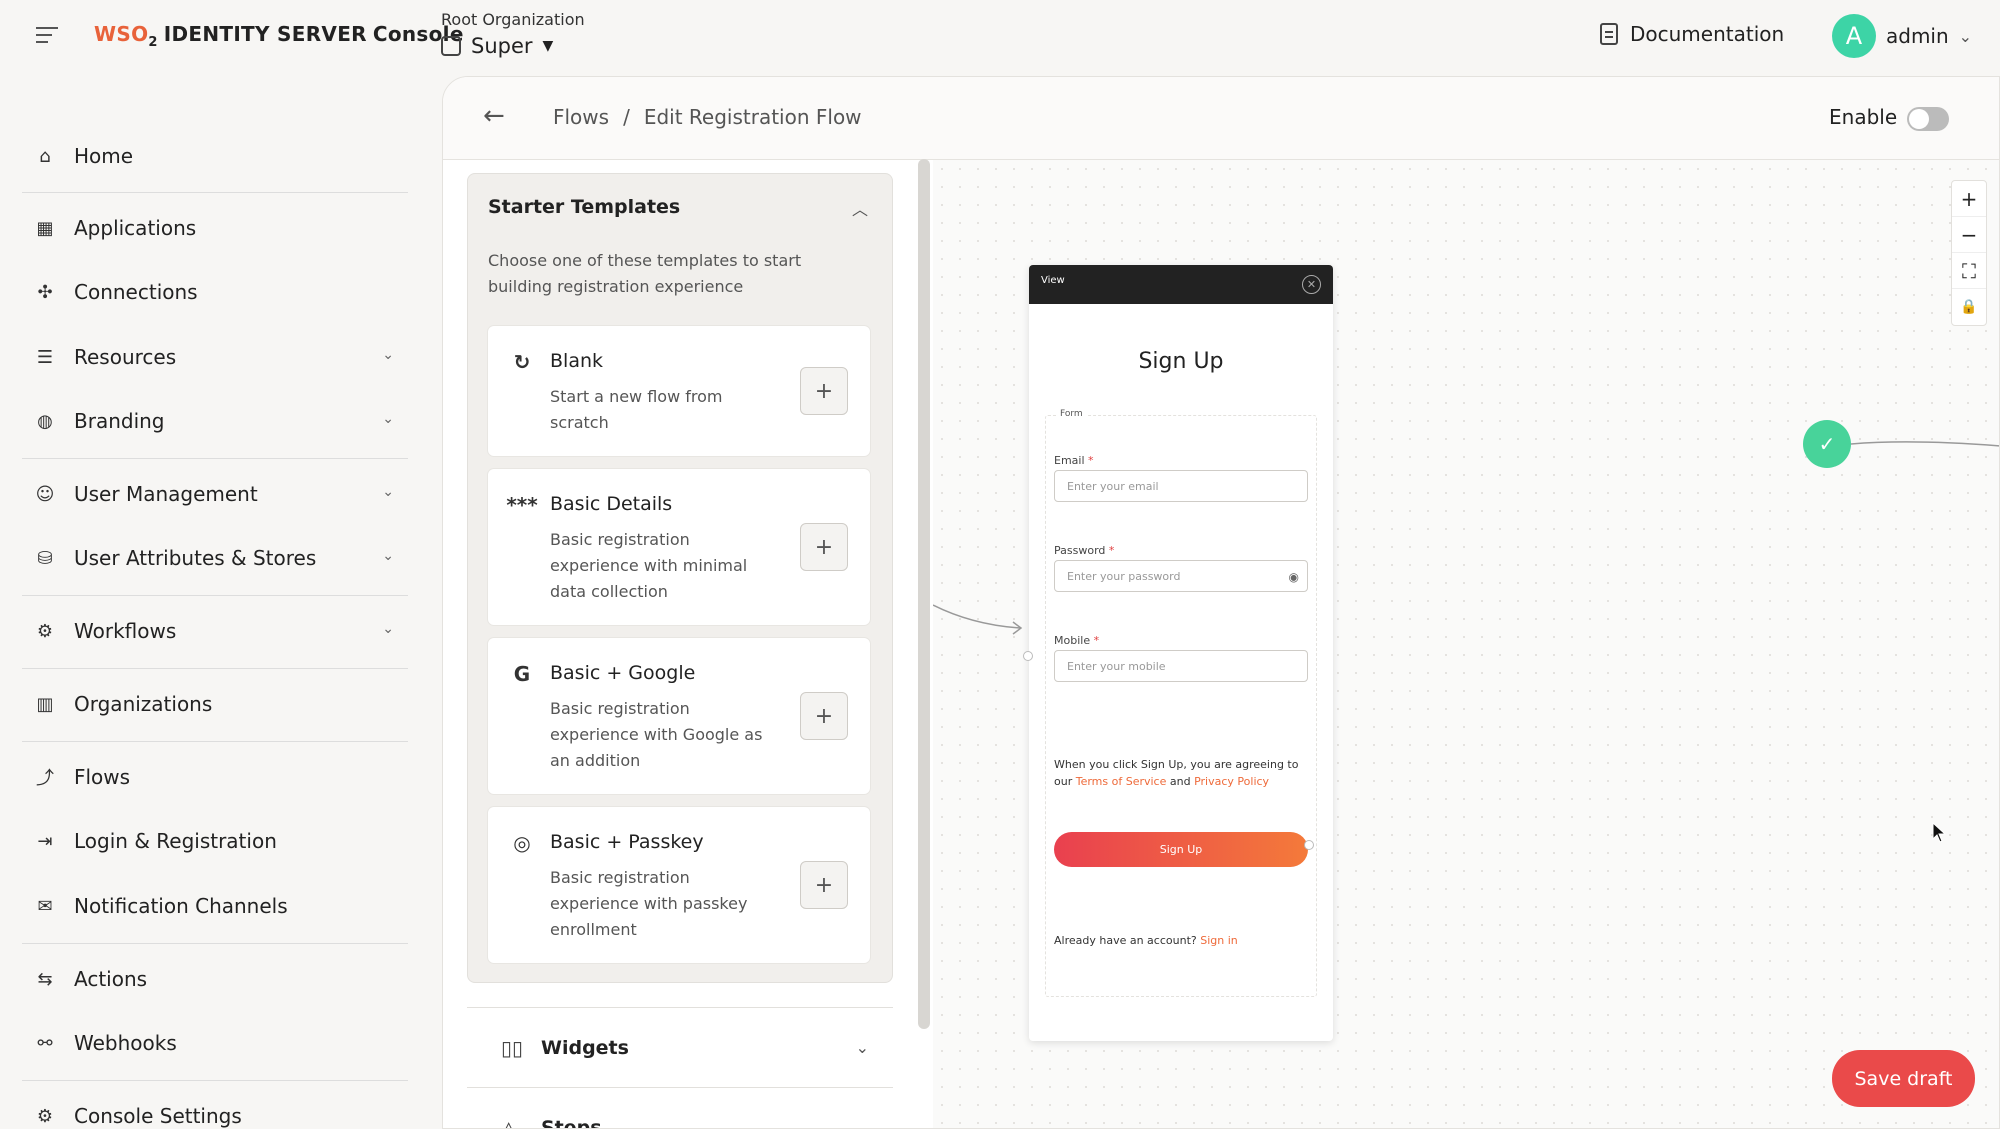 The width and height of the screenshot is (2000, 1129). Describe the element at coordinates (752, 117) in the screenshot. I see `breadcrumb-current: Edit Registration Flow` at that location.